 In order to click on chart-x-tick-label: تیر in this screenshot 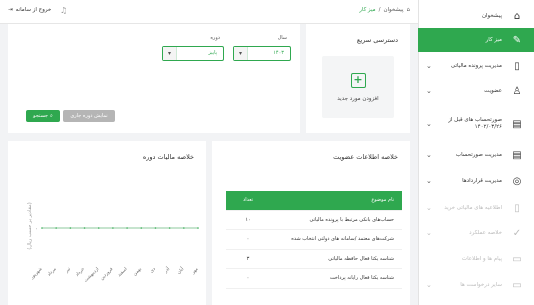, I will do `click(68, 270)`.